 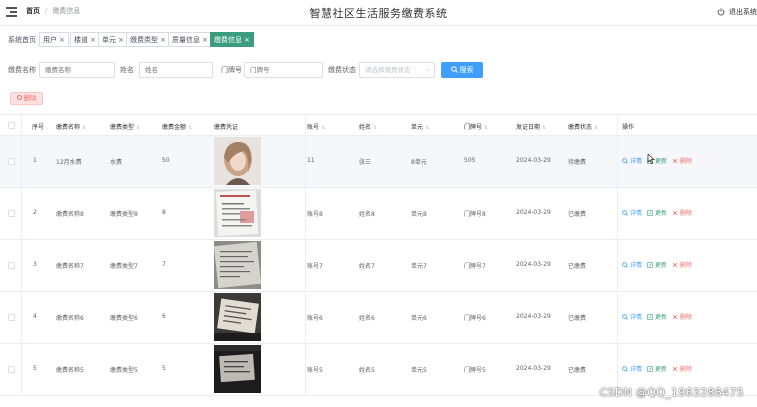 I want to click on door-input, so click(x=283, y=70).